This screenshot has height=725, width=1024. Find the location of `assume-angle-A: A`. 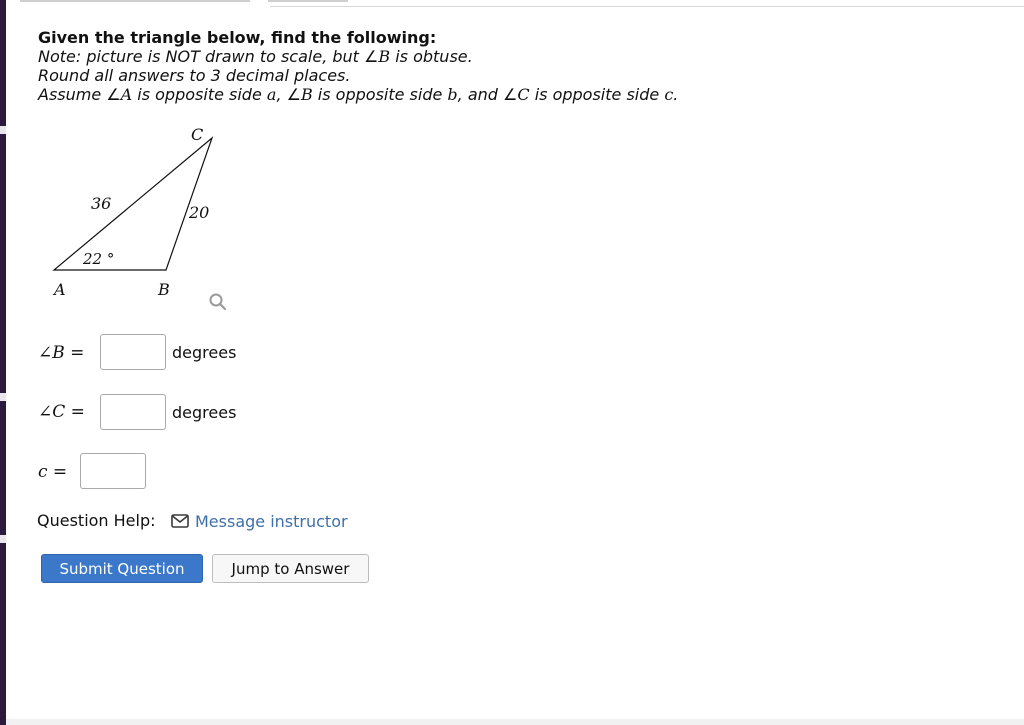

assume-angle-A: A is located at coordinates (126, 94).